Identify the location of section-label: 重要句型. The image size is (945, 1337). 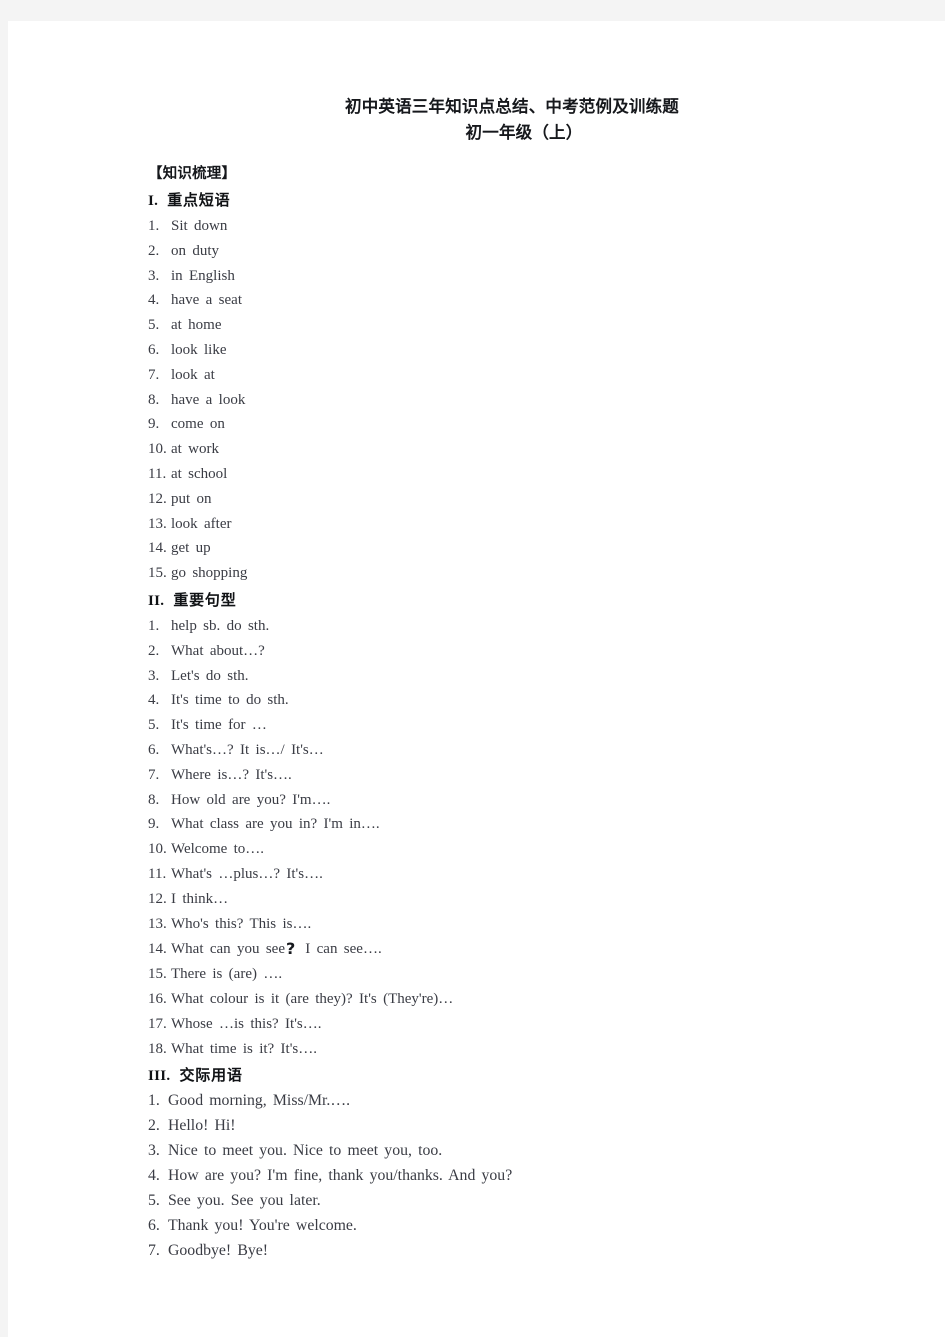
(205, 599).